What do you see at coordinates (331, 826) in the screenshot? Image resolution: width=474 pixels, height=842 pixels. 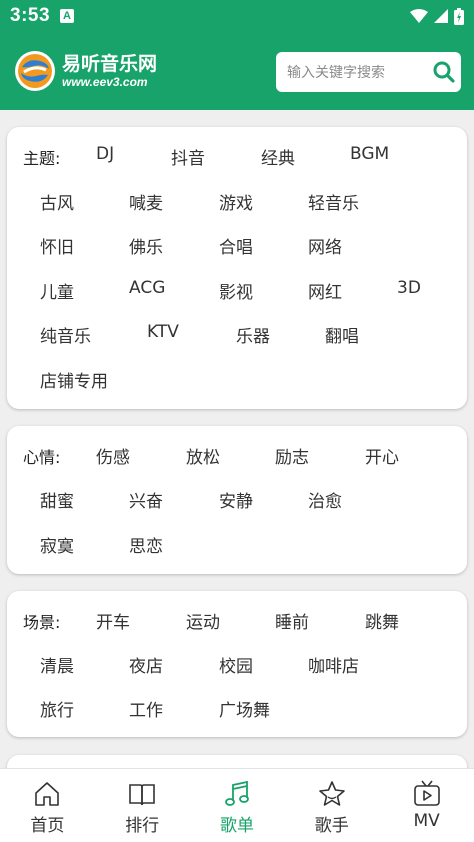 I see `nav-label-singer: 歌手` at bounding box center [331, 826].